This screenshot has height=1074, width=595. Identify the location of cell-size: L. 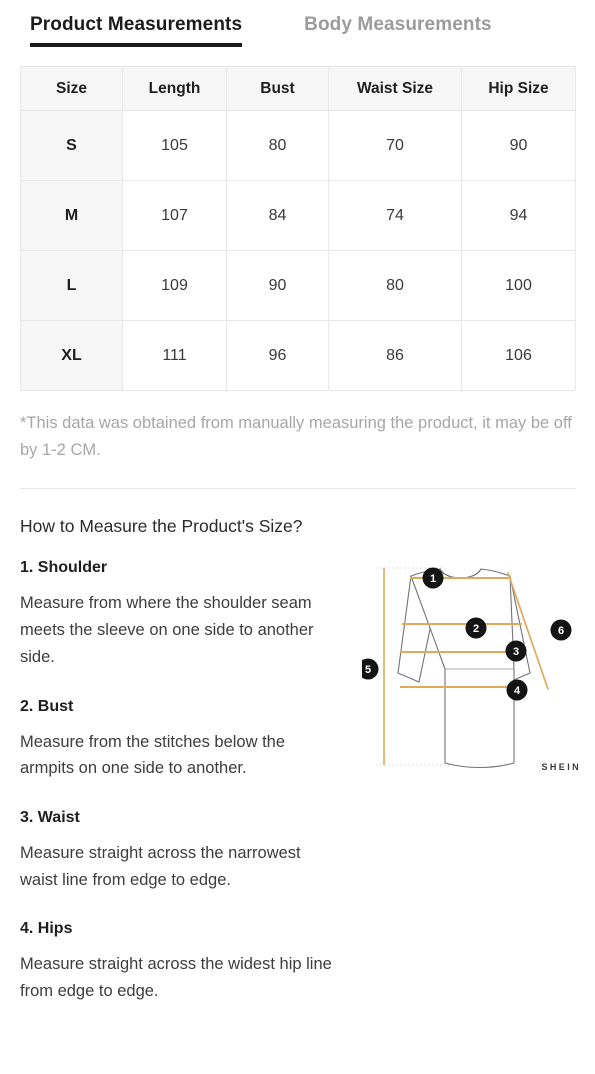
(71, 285).